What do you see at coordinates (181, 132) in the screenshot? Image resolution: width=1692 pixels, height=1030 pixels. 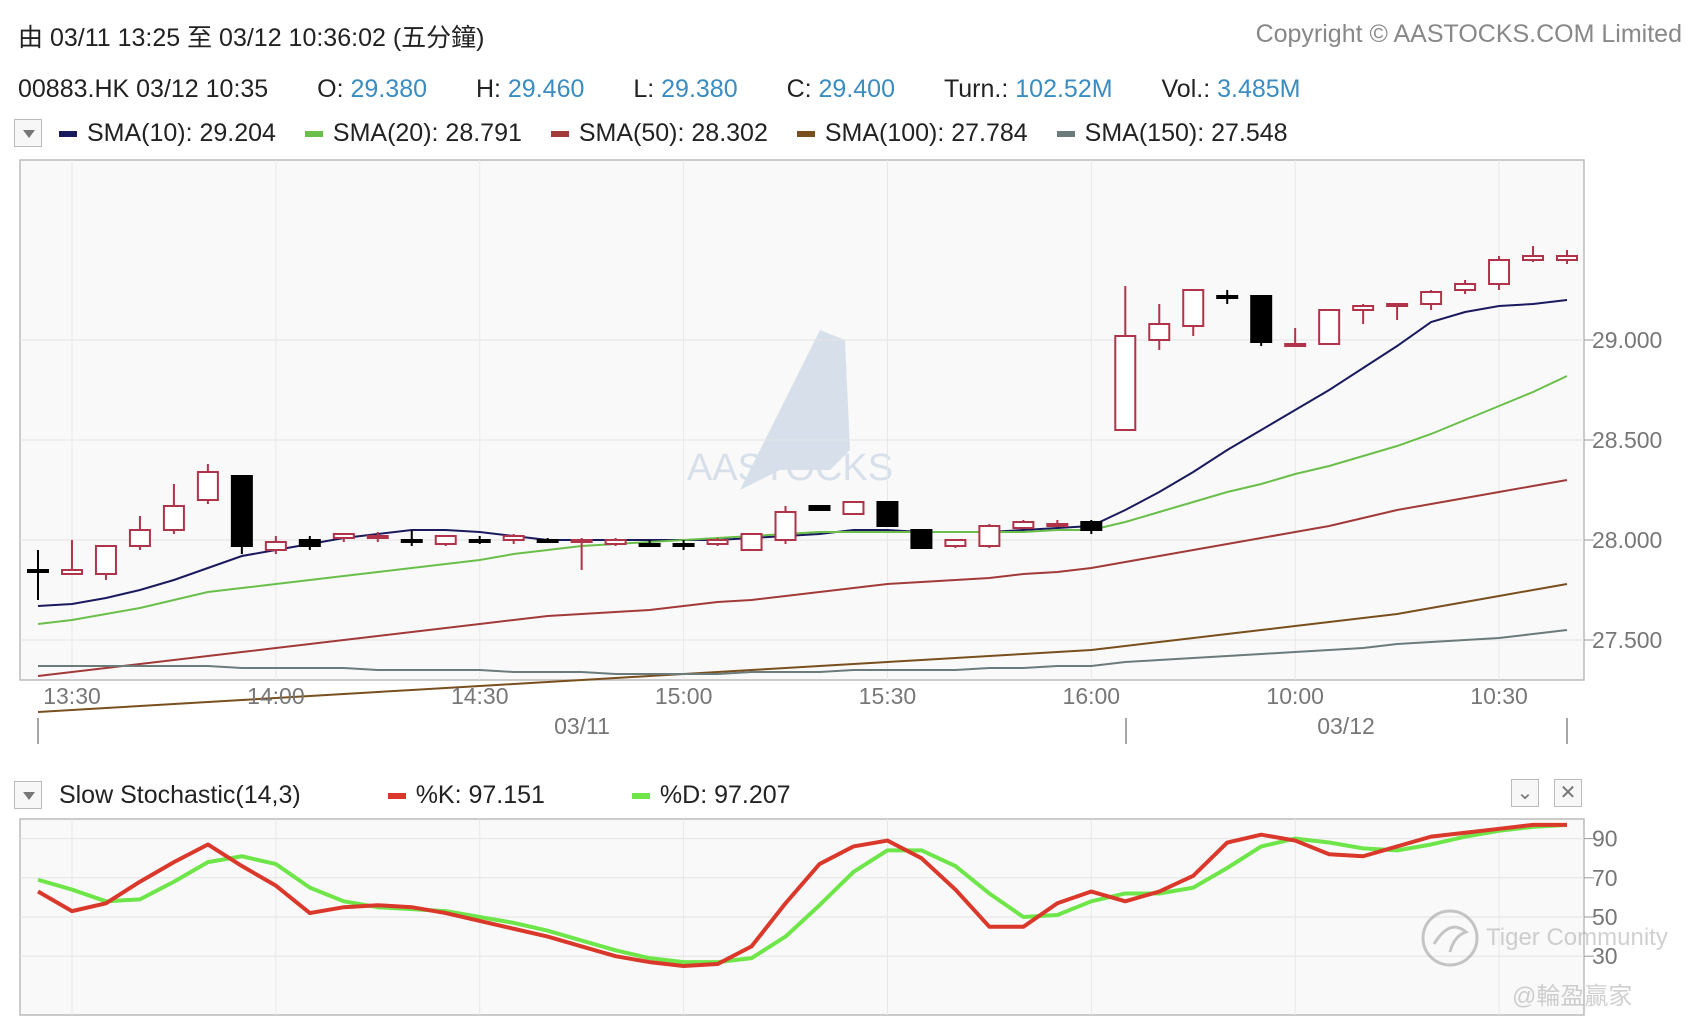 I see `sma10-label: SMA(10): 29.204` at bounding box center [181, 132].